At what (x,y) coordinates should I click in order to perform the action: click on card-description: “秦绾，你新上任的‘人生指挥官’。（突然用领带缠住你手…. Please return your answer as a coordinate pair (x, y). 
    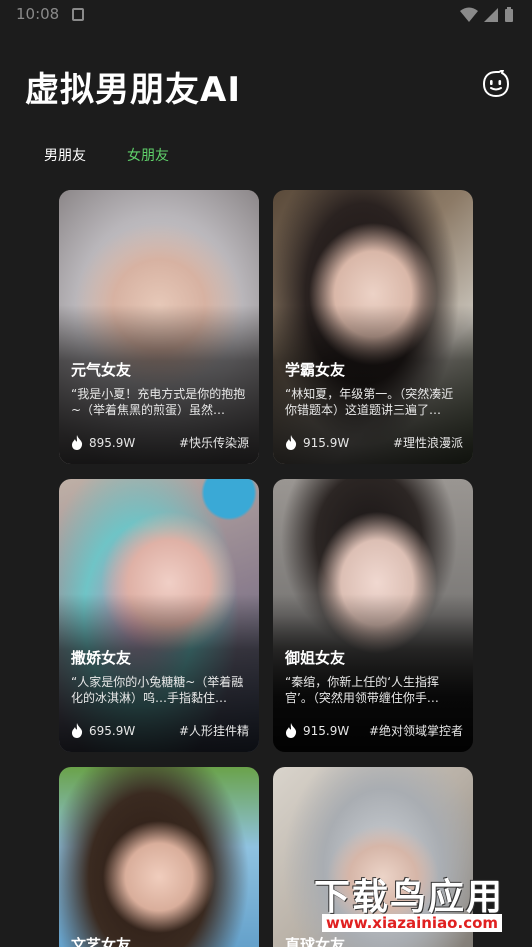
    Looking at the image, I should click on (362, 690).